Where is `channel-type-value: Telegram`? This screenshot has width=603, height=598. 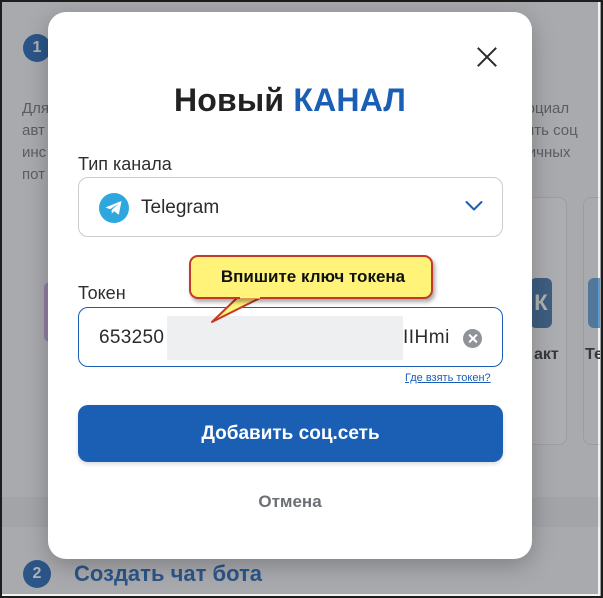
channel-type-value: Telegram is located at coordinates (180, 207).